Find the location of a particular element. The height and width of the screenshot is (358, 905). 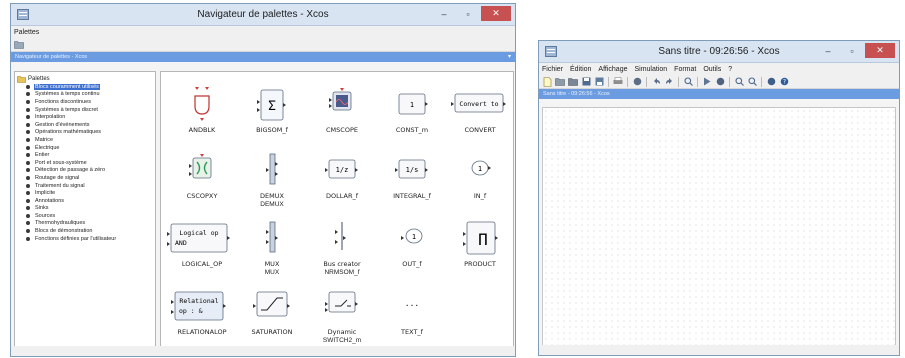

palette-block: Logical op AND LOGICAL_OP is located at coordinates (202, 245).